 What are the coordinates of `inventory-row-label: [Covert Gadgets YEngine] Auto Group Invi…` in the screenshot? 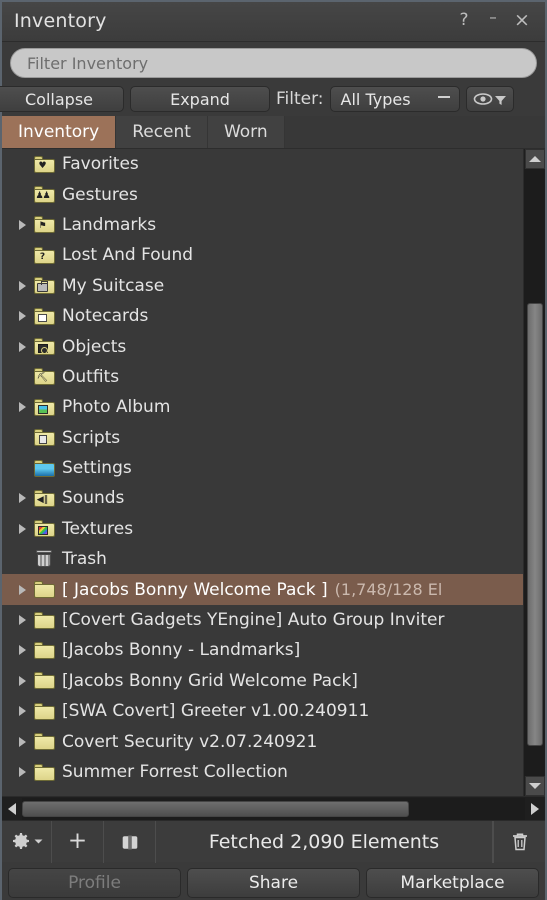 It's located at (253, 620).